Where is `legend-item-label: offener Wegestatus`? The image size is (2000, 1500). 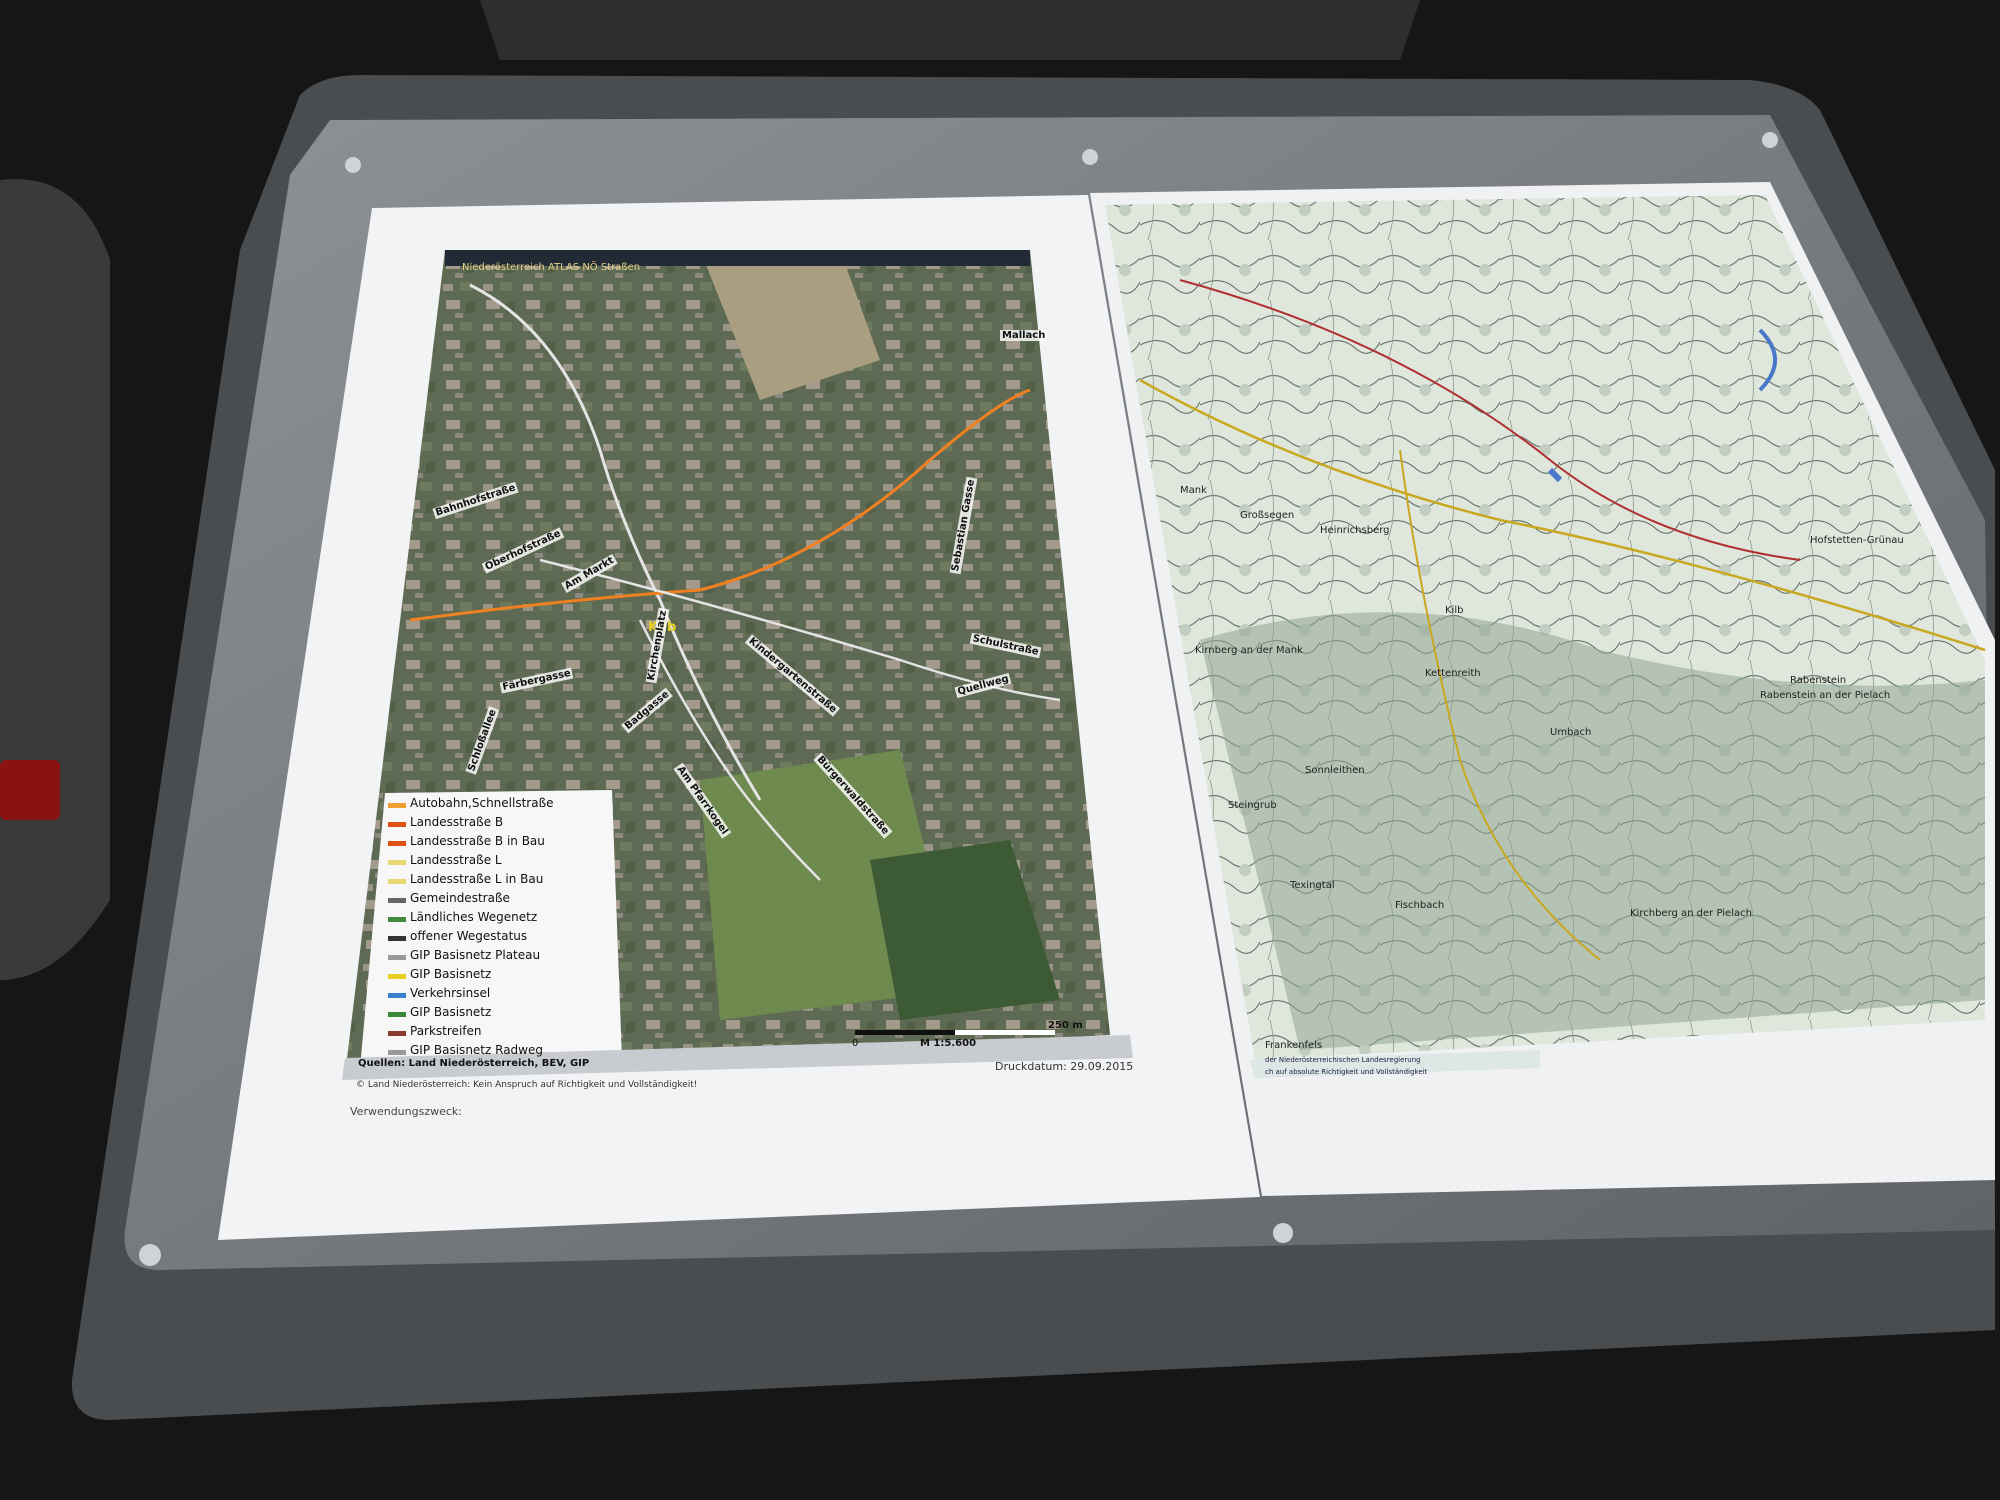
legend-item-label: offener Wegestatus is located at coordinates (469, 936).